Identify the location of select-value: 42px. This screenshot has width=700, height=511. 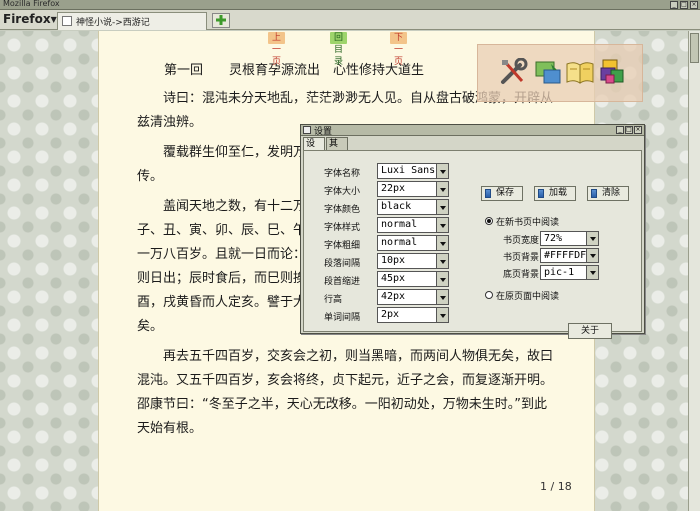
(393, 296).